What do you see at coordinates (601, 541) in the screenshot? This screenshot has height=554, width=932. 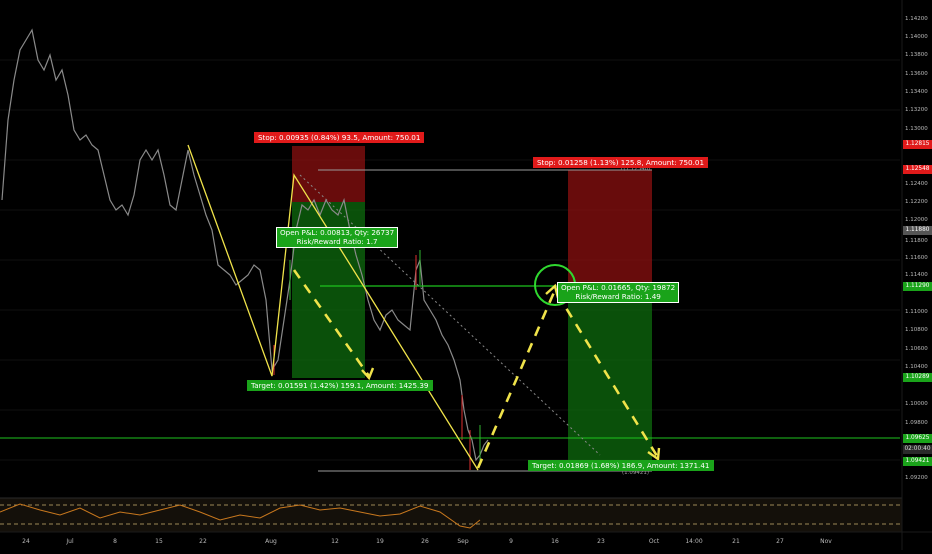 I see `x-tick: 23` at bounding box center [601, 541].